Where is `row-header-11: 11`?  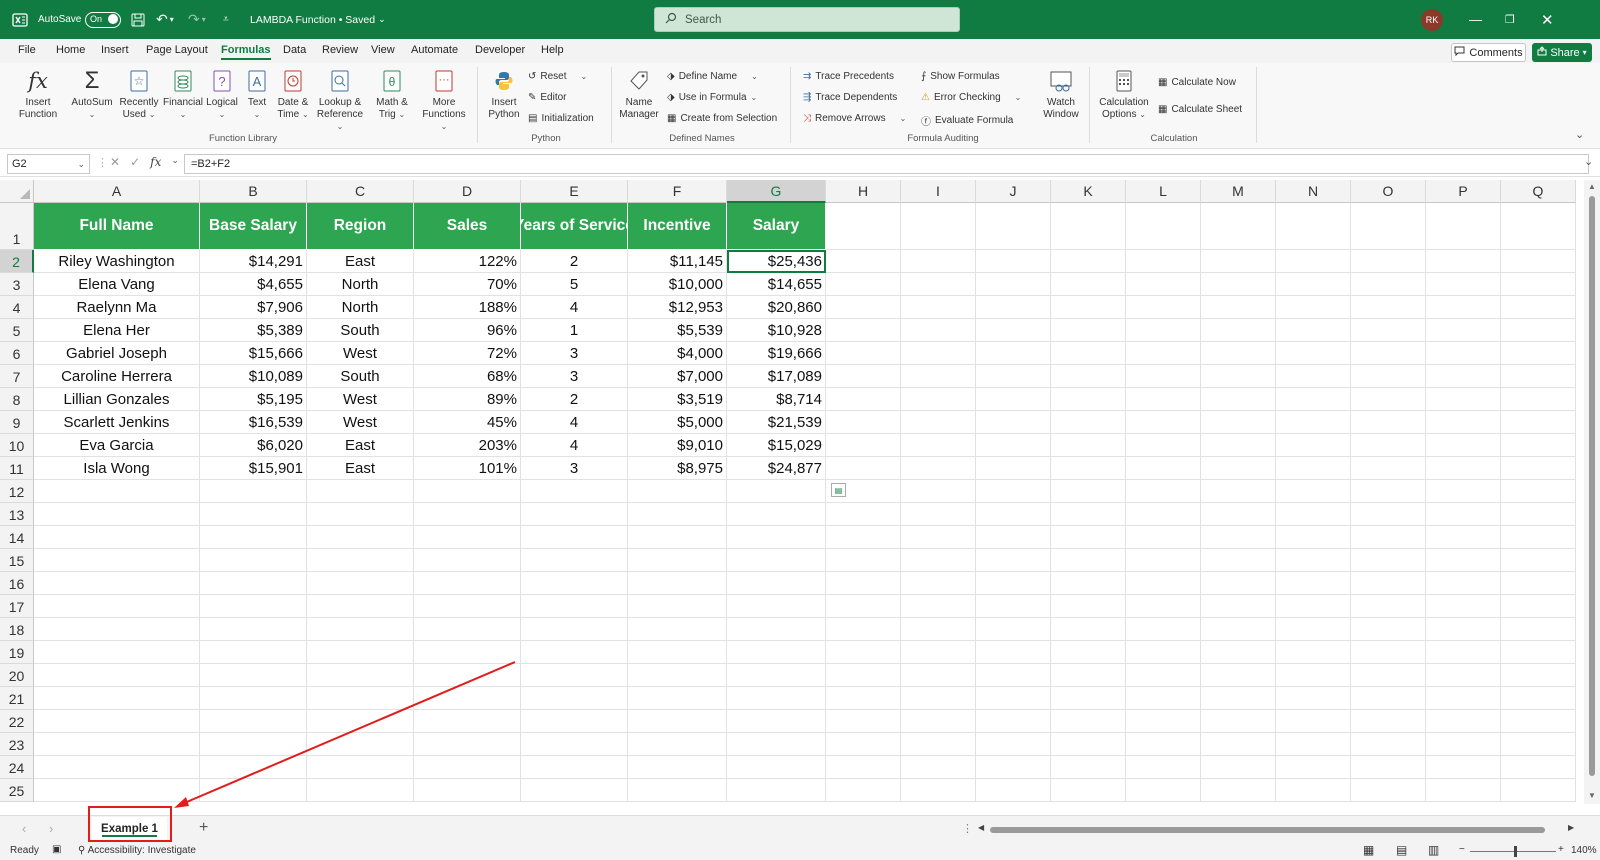 row-header-11: 11 is located at coordinates (17, 468).